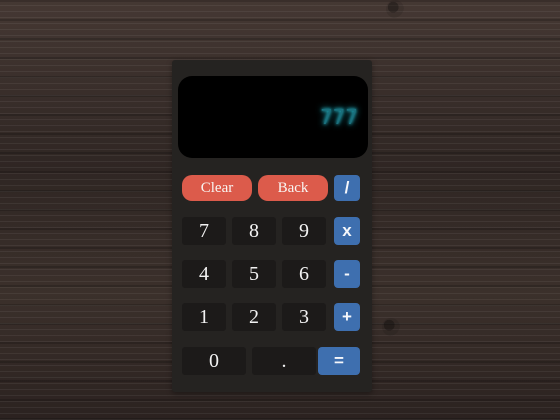 The image size is (560, 420). Describe the element at coordinates (304, 317) in the screenshot. I see `digit-3-button: 3` at that location.